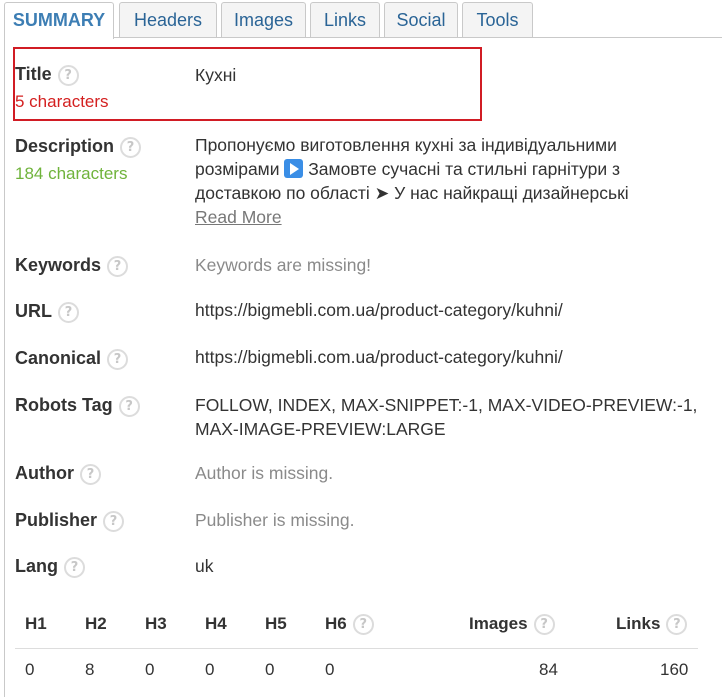  What do you see at coordinates (674, 669) in the screenshot?
I see `links-count: 160` at bounding box center [674, 669].